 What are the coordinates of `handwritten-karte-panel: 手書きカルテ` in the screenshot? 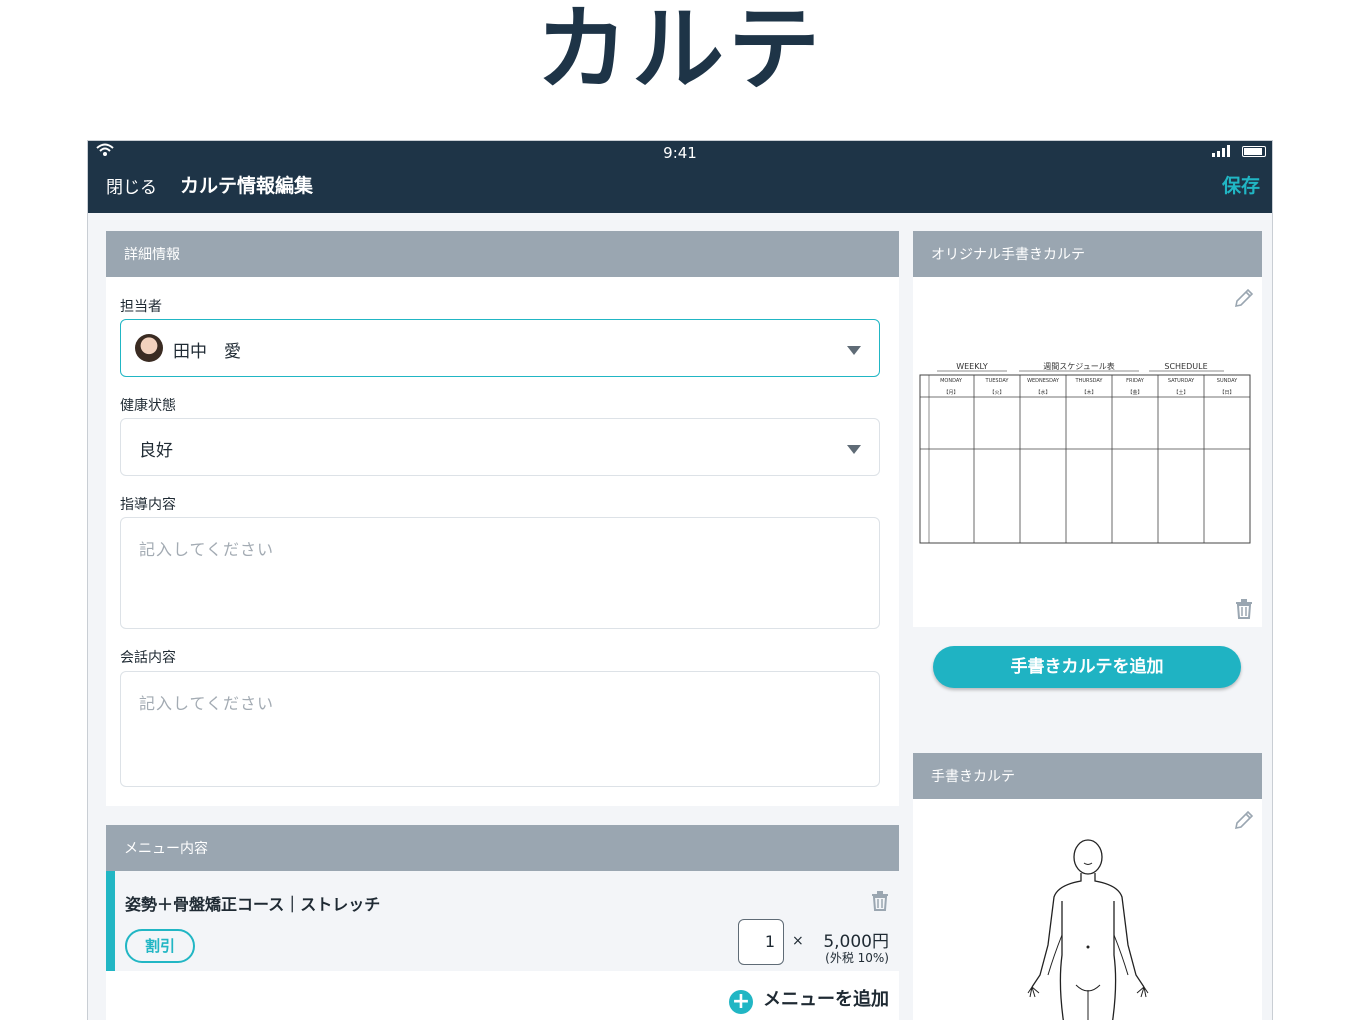 It's located at (1087, 886).